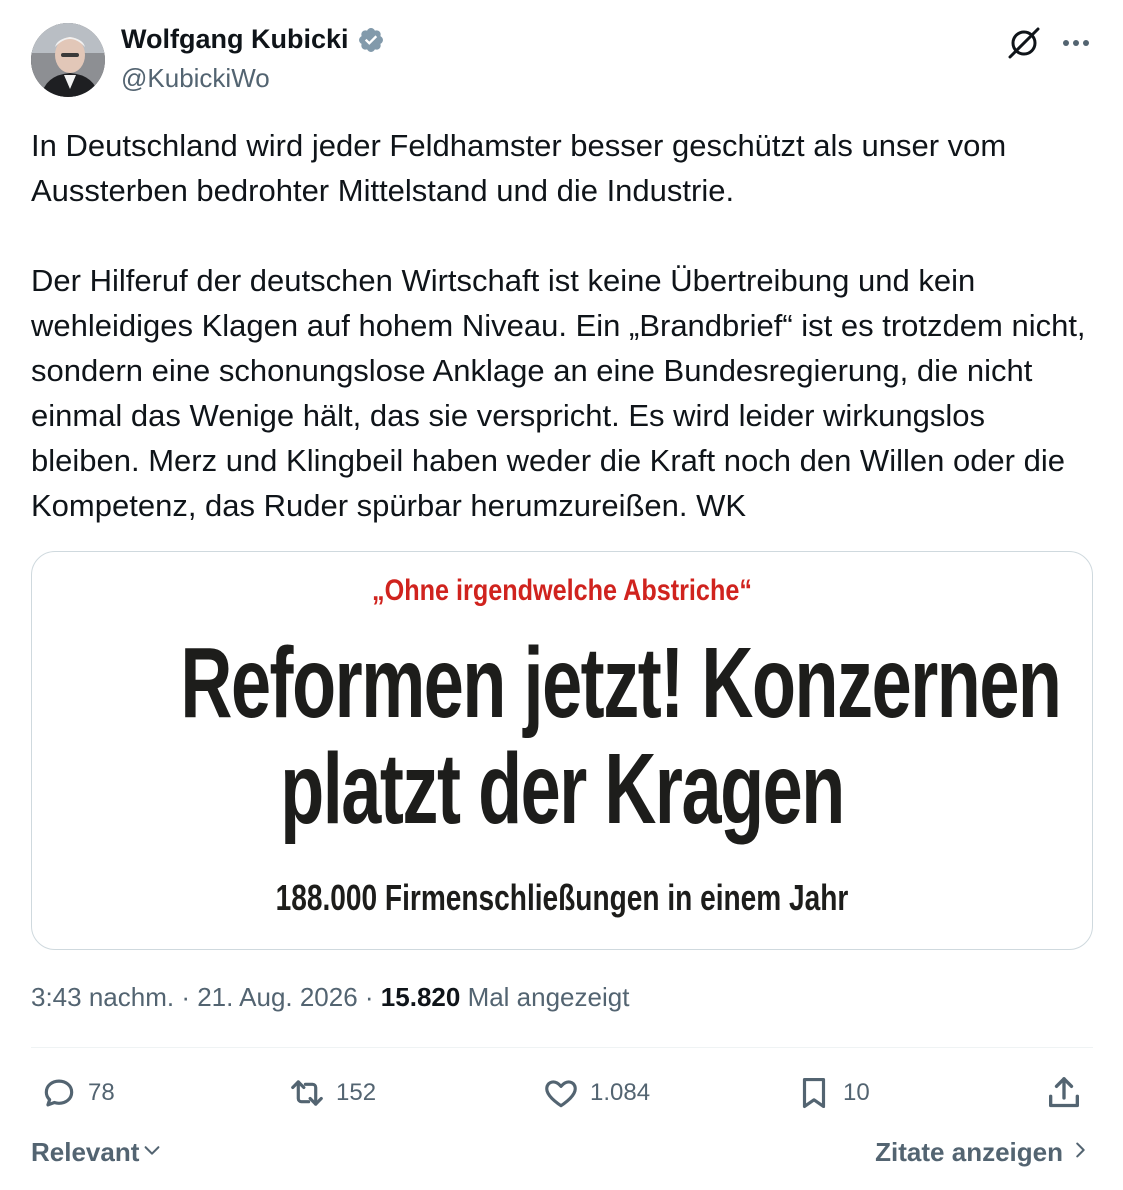 The width and height of the screenshot is (1123, 1190). What do you see at coordinates (814, 1093) in the screenshot?
I see `bookmark-icon` at bounding box center [814, 1093].